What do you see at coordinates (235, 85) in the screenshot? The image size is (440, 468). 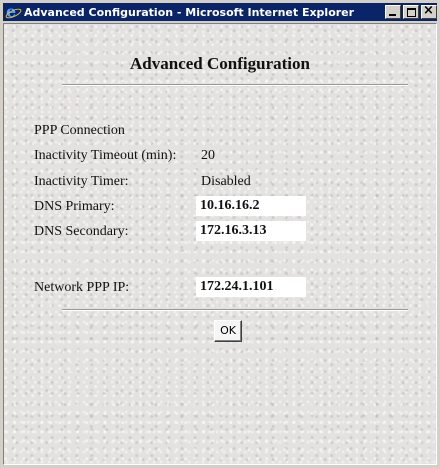 I see `divider-top` at bounding box center [235, 85].